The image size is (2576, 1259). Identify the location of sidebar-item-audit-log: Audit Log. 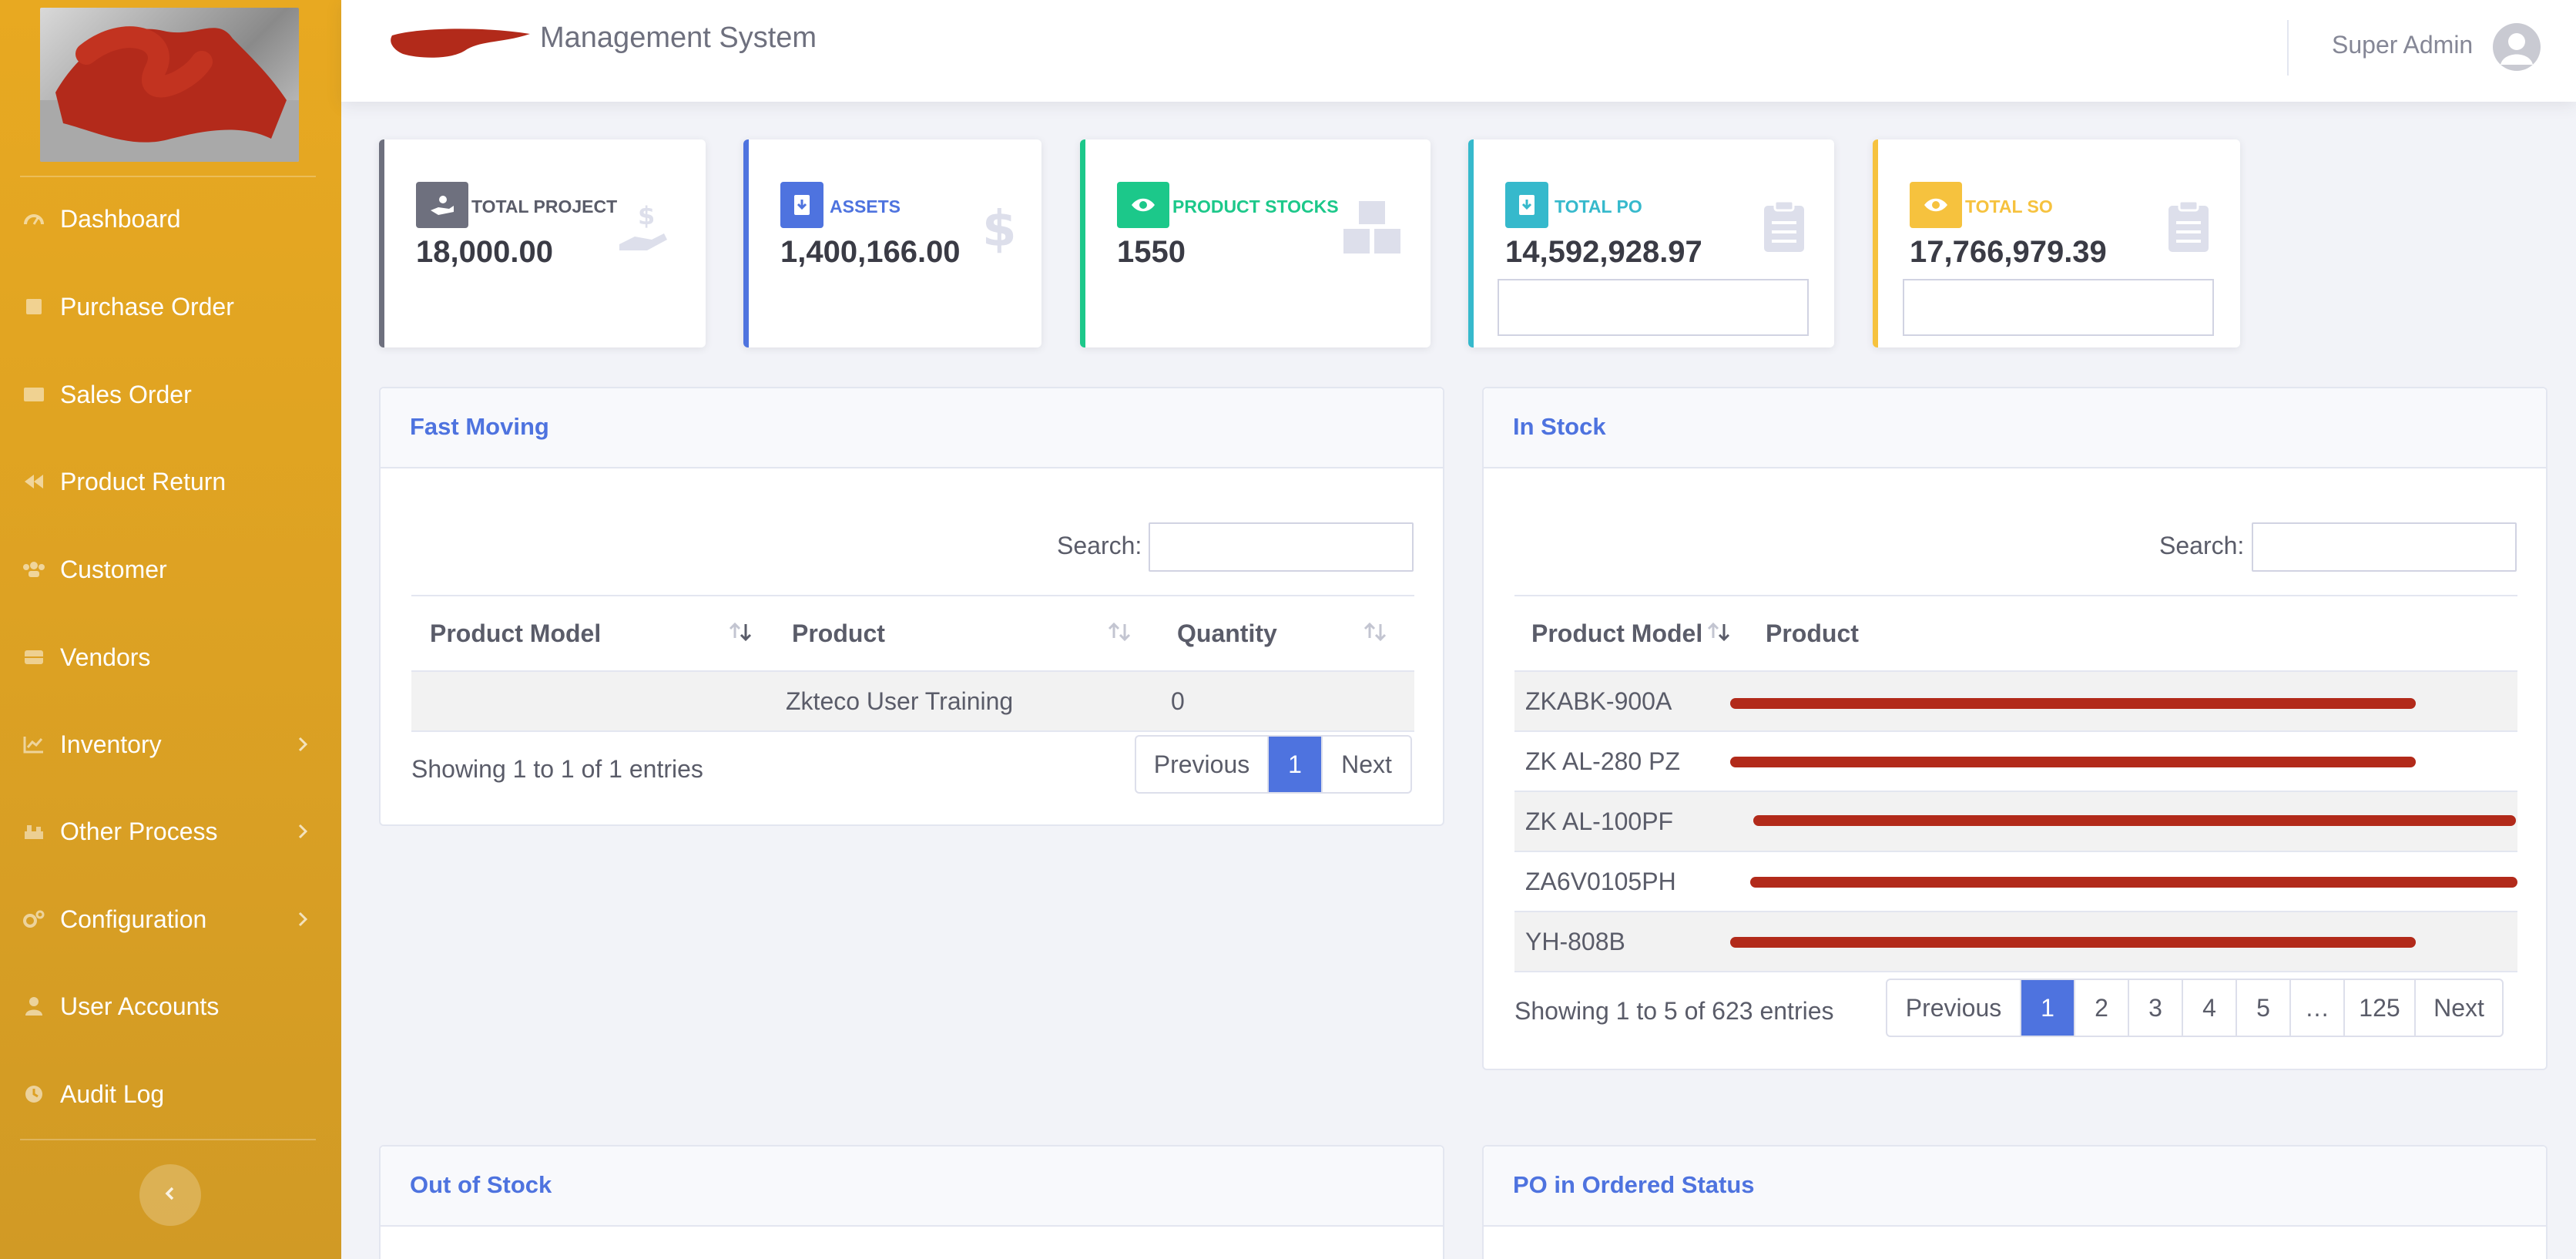
(170, 1094).